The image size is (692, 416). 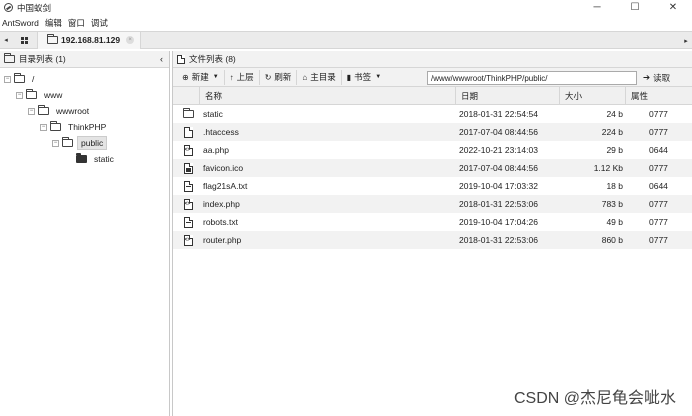 I want to click on file-name: static, so click(x=213, y=114).